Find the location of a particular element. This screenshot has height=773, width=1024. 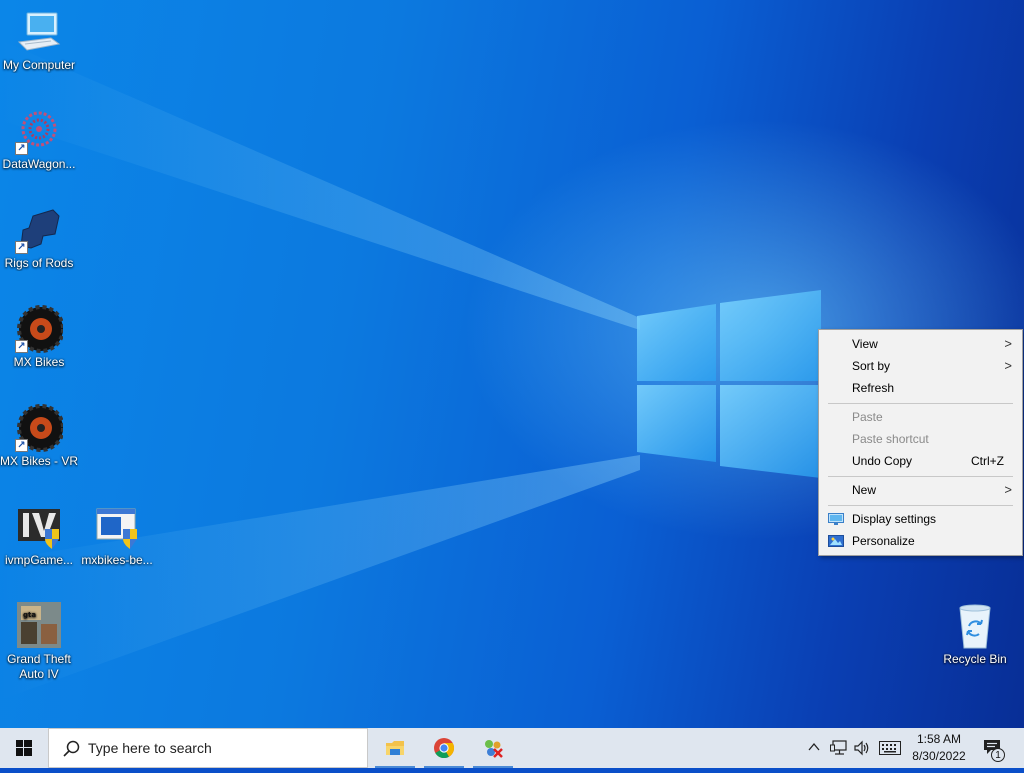

rigs-of-rods-icon: ↗ is located at coordinates (39, 230).